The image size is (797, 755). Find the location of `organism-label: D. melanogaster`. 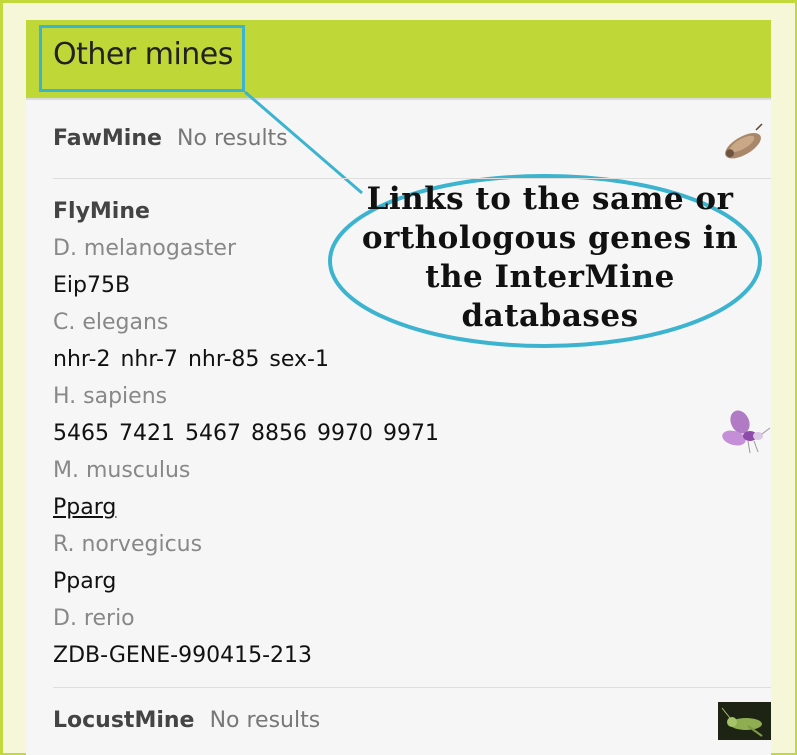

organism-label: D. melanogaster is located at coordinates (145, 248).